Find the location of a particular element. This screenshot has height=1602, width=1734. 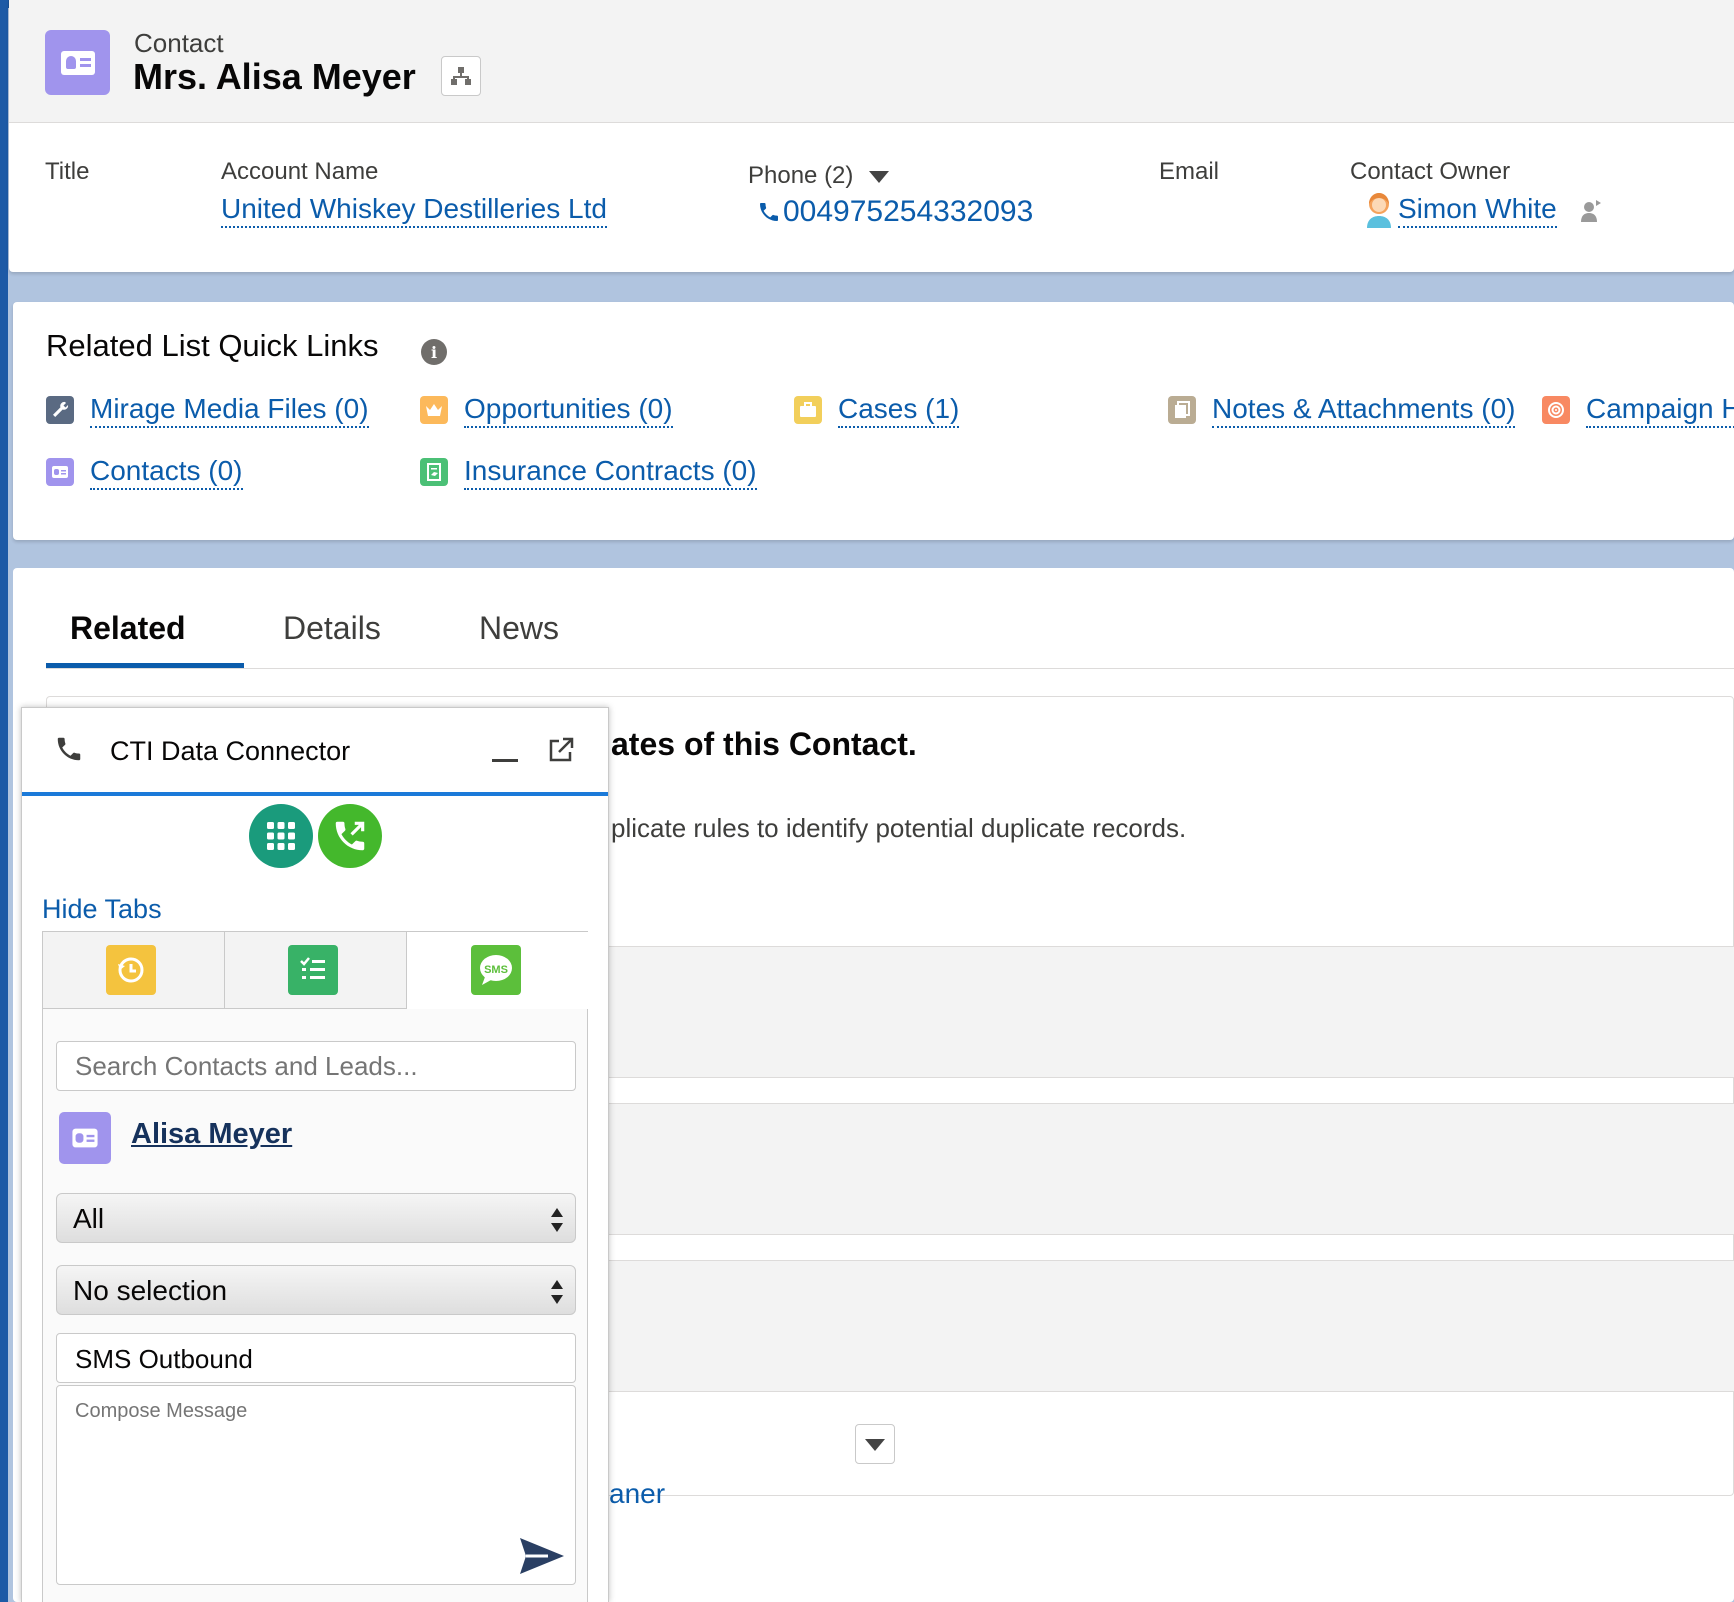

quick-link-label: Campaign H is located at coordinates (1660, 410).